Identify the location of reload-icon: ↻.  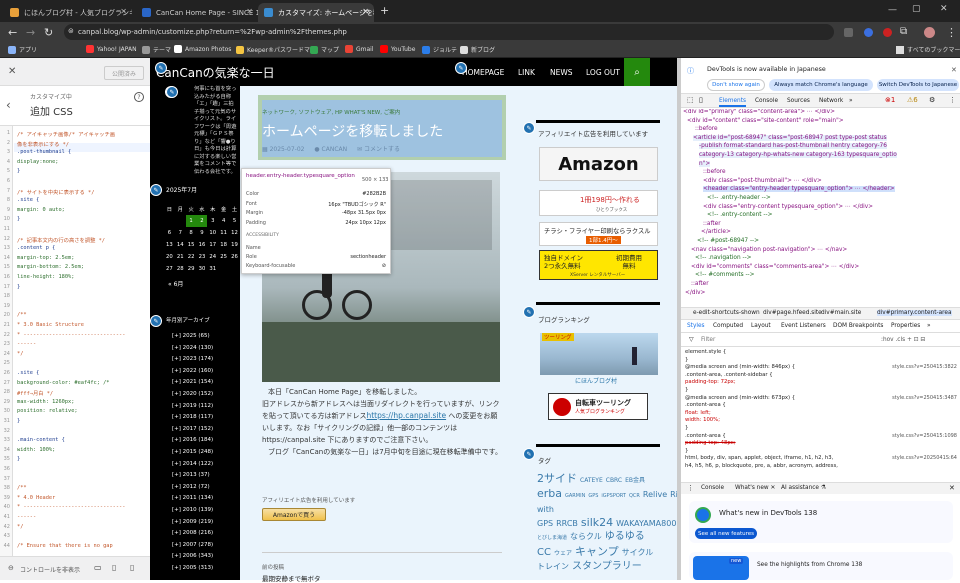
(48, 32).